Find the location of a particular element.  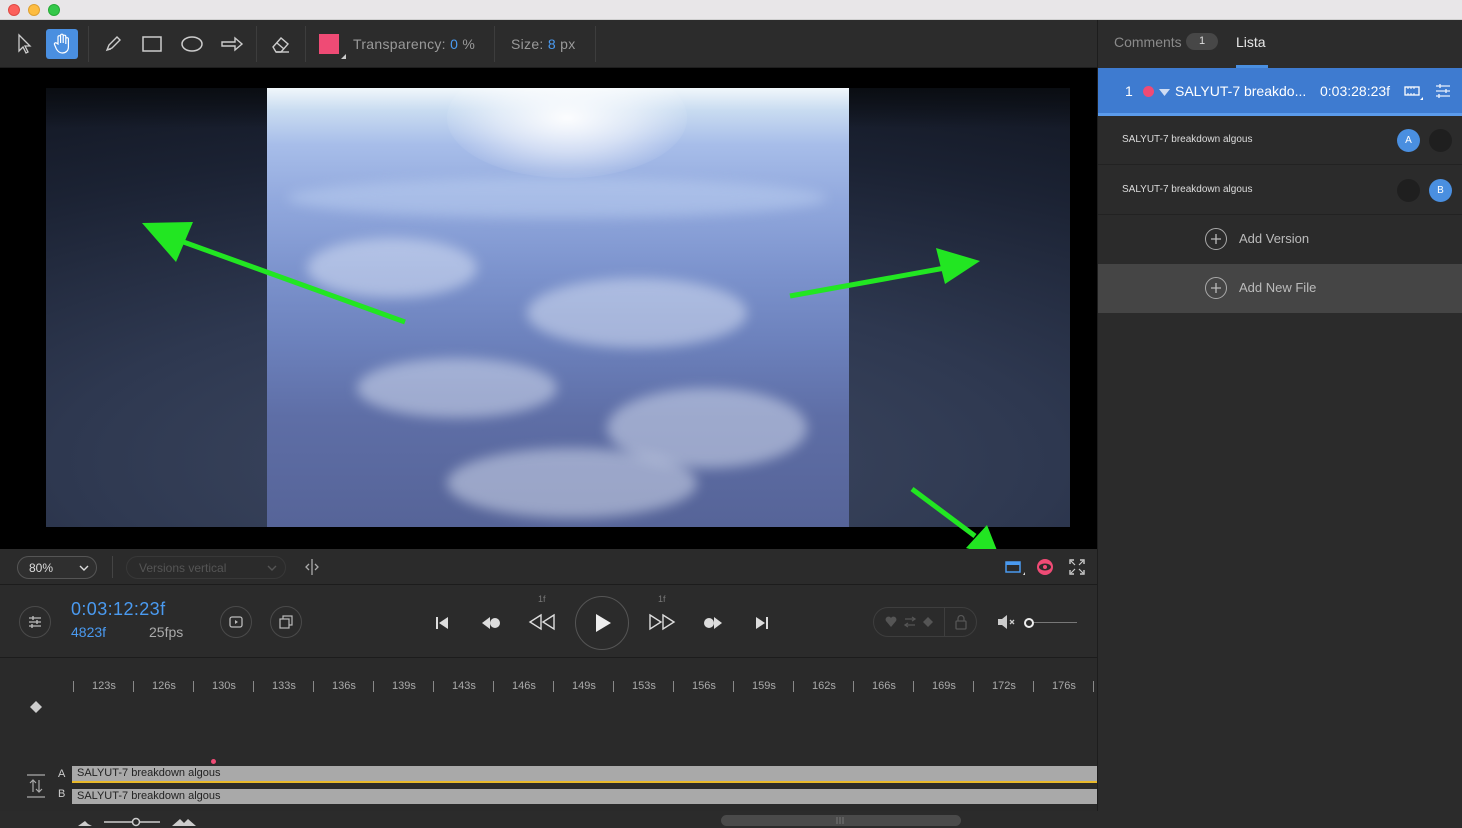

annotation-arrow-right is located at coordinates (884, 273).